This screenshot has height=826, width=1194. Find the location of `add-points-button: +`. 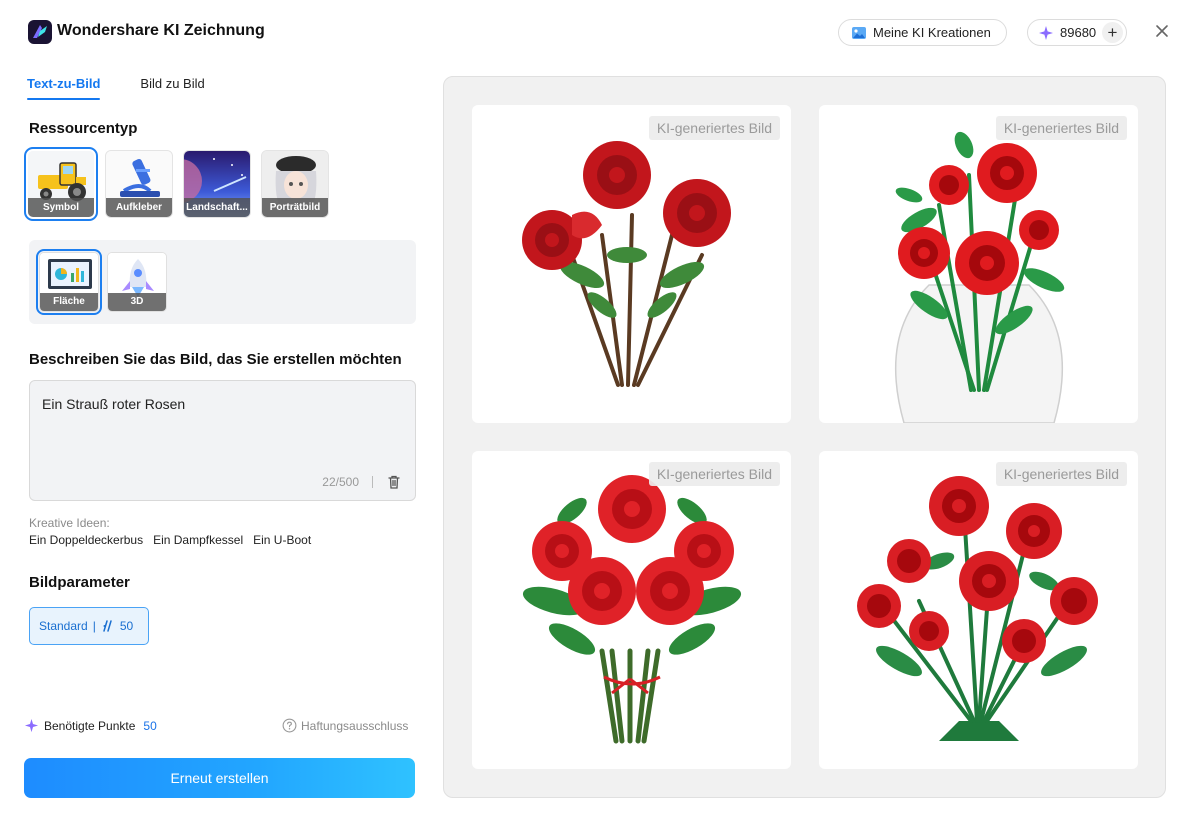

add-points-button: + is located at coordinates (1112, 32).